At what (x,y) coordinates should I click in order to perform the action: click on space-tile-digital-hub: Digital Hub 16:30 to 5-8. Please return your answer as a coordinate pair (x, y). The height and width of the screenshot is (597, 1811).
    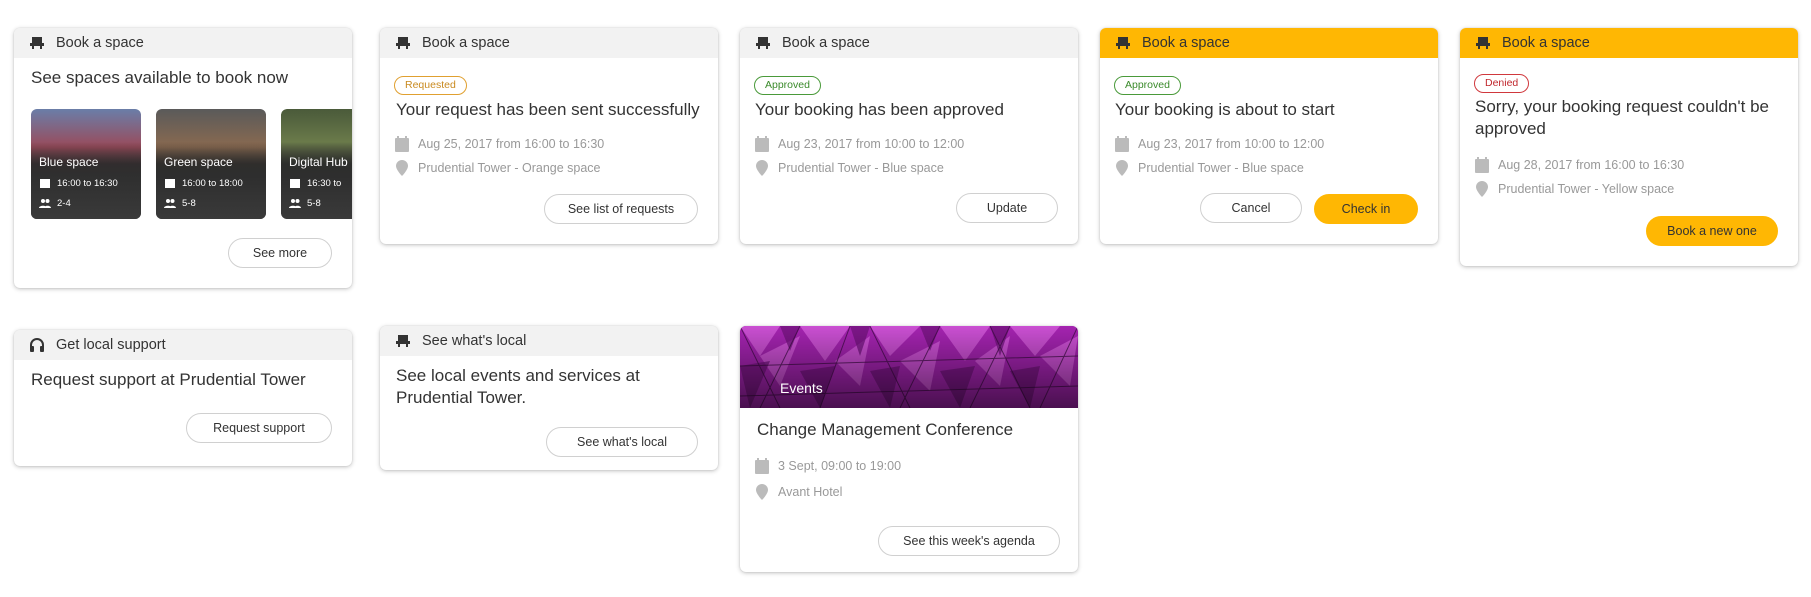
    Looking at the image, I should click on (316, 164).